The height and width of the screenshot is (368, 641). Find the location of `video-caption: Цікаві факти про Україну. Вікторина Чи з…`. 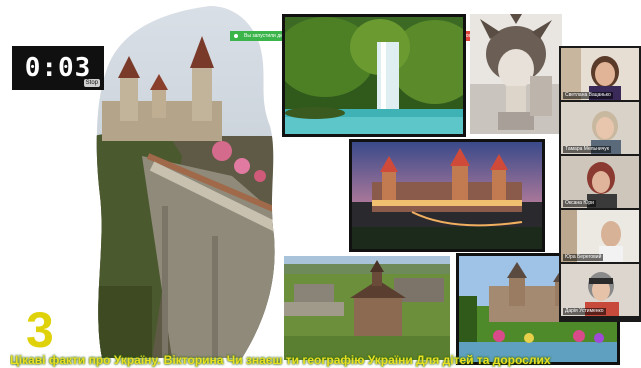

video-caption: Цікаві факти про Україну. Вікторина Чи з… is located at coordinates (280, 360).